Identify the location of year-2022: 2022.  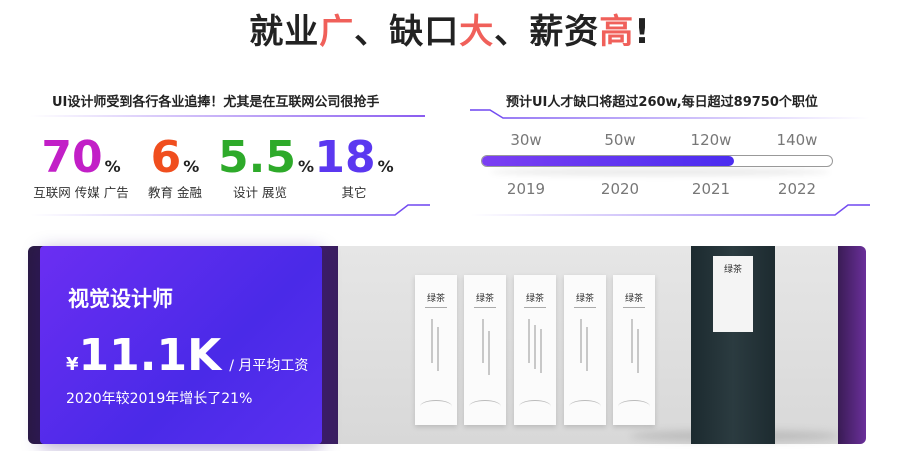
(797, 189).